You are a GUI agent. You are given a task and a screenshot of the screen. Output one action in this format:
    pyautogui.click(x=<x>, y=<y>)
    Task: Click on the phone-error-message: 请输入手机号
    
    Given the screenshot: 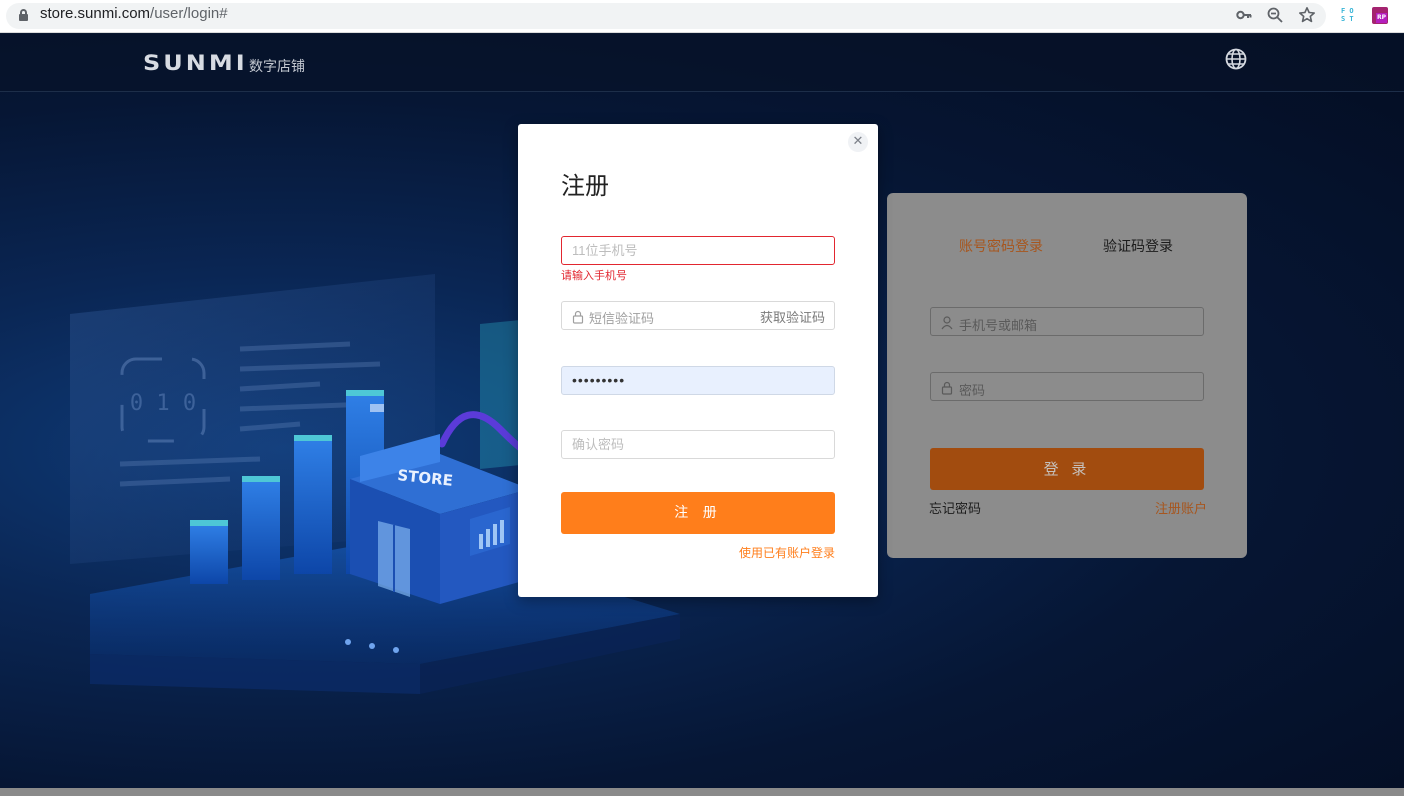 What is the action you would take?
    pyautogui.click(x=594, y=275)
    